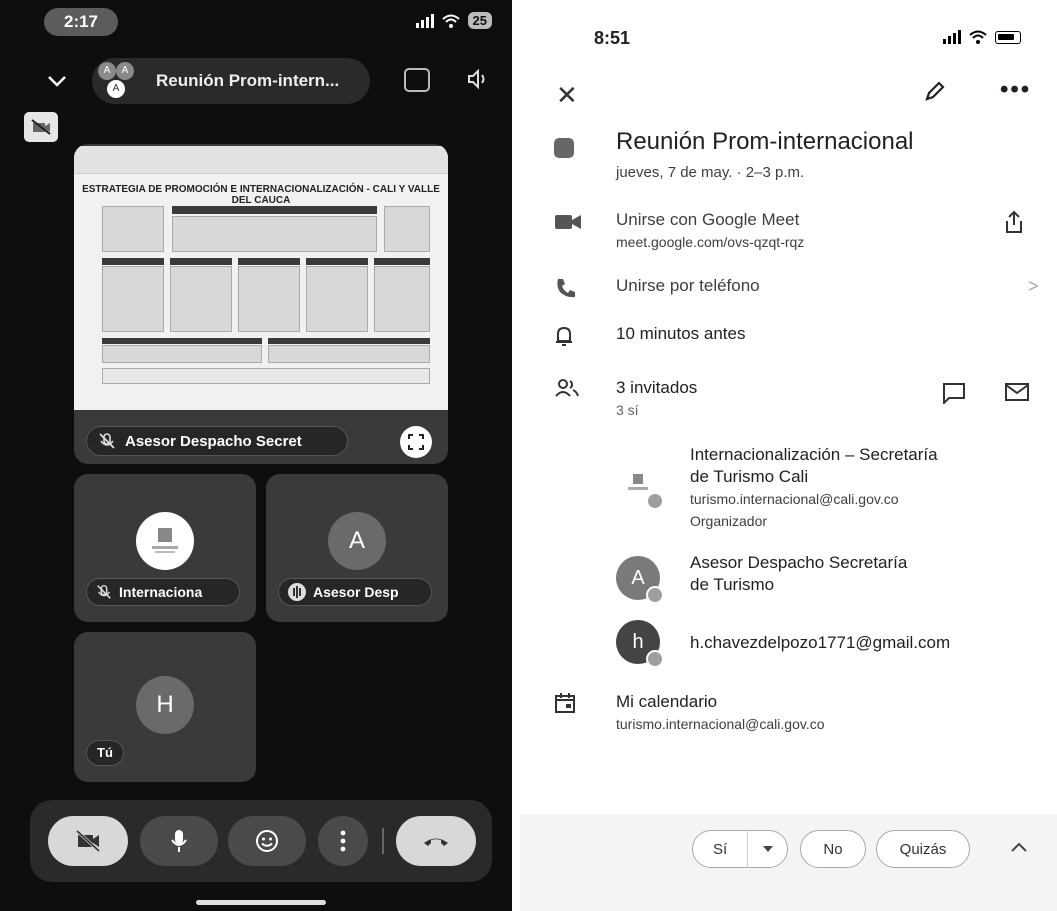  I want to click on fullscreen-icon, so click(416, 442).